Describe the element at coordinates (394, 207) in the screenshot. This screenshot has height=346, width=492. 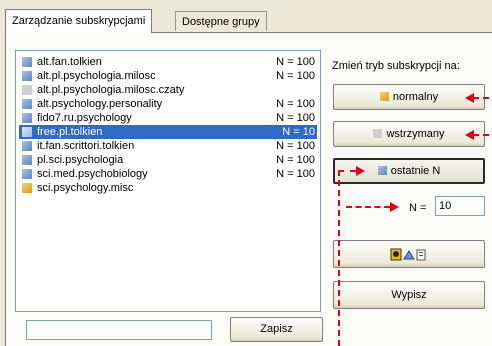
I see `marker-arrow-n` at that location.